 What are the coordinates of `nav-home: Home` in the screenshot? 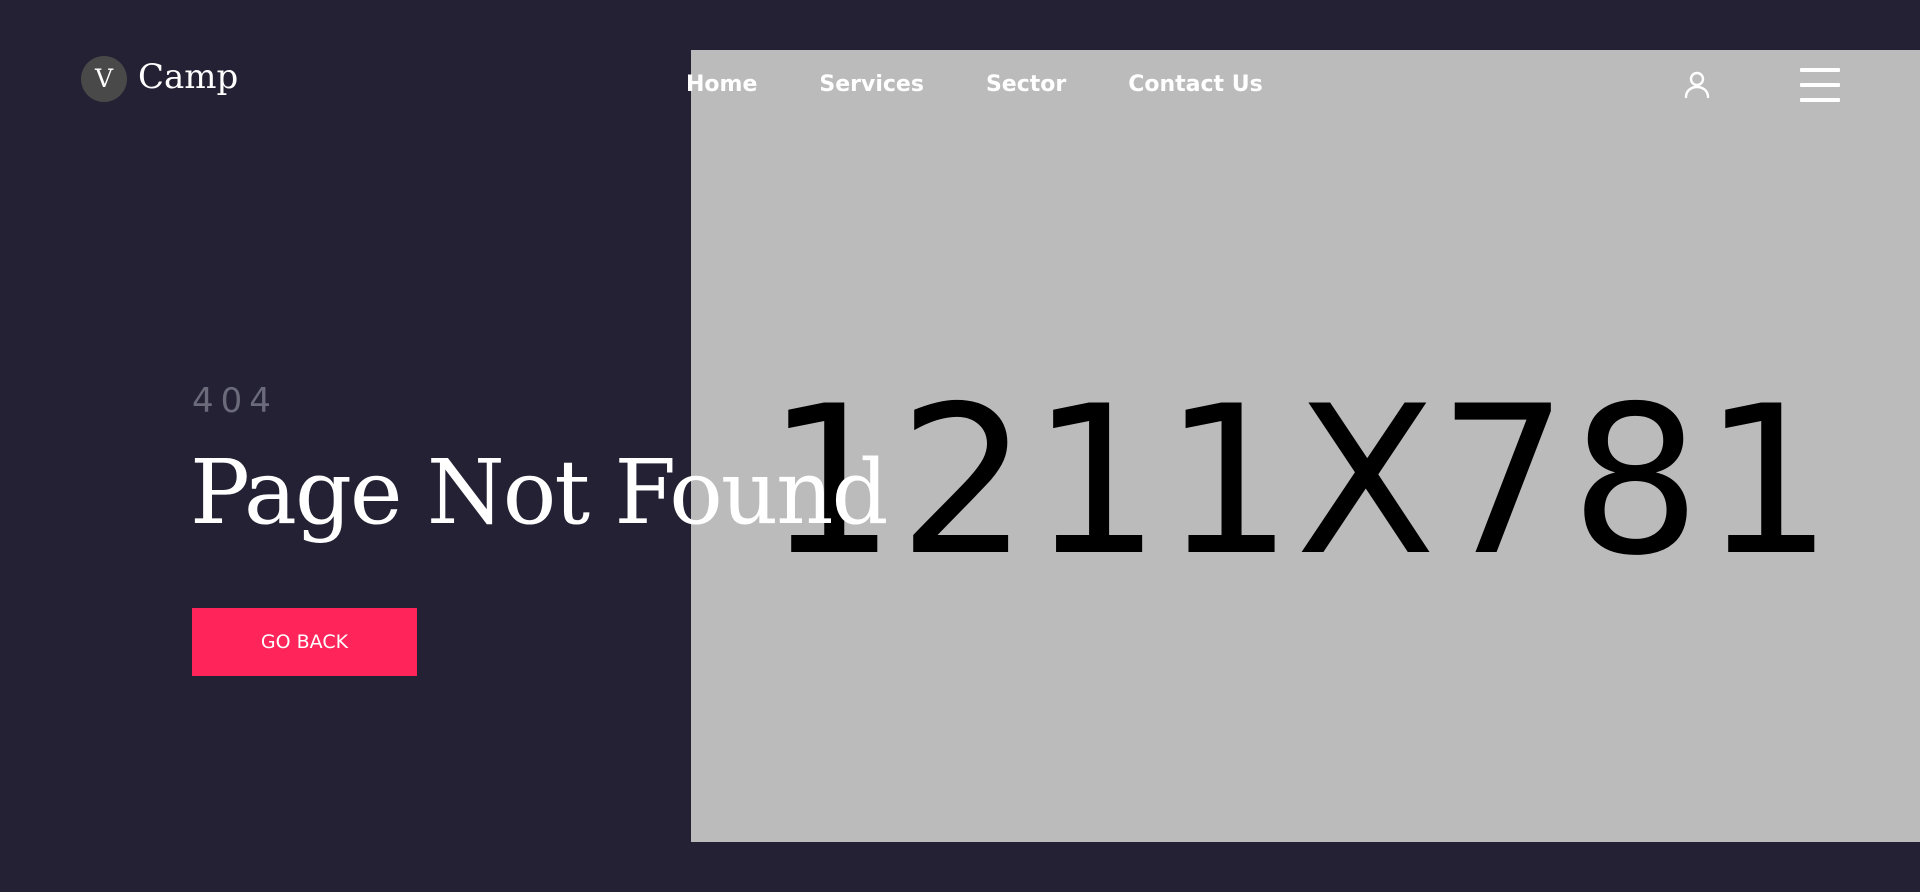 It's located at (721, 85).